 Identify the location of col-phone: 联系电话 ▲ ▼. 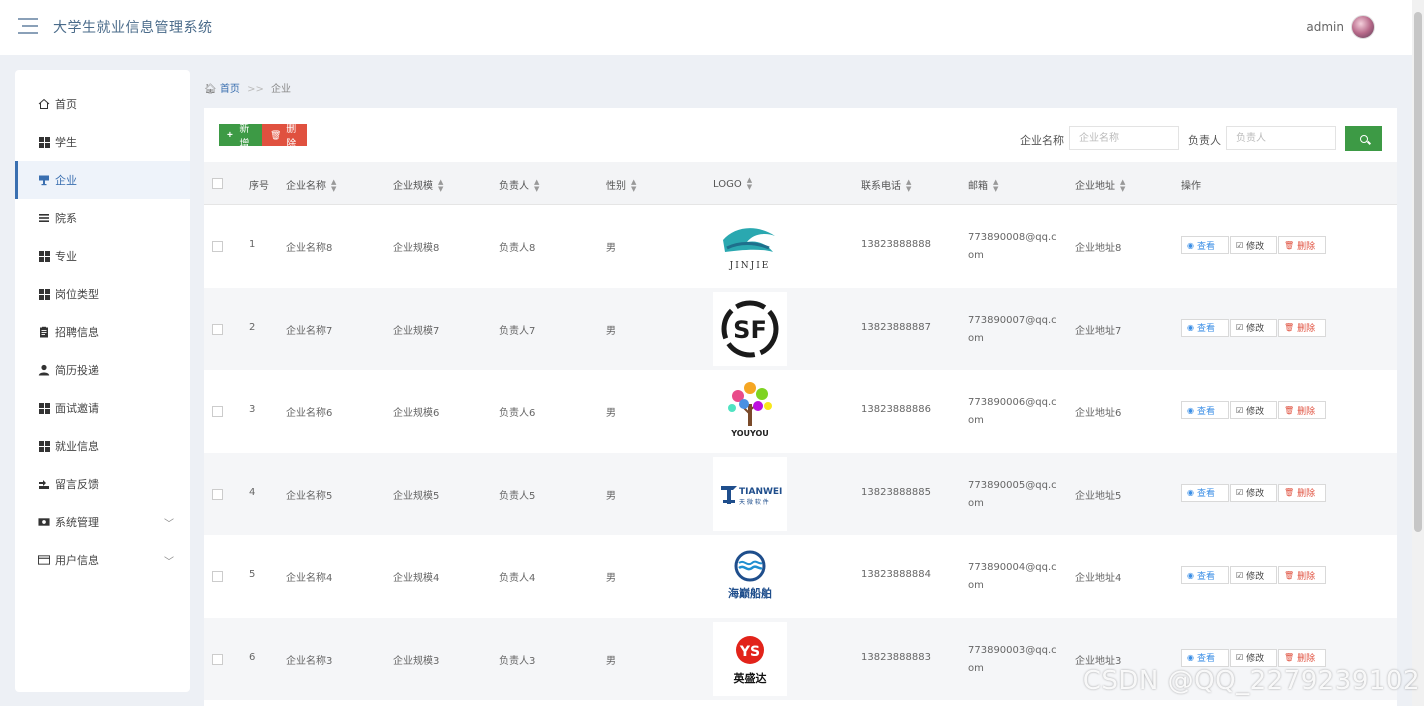
(886, 185).